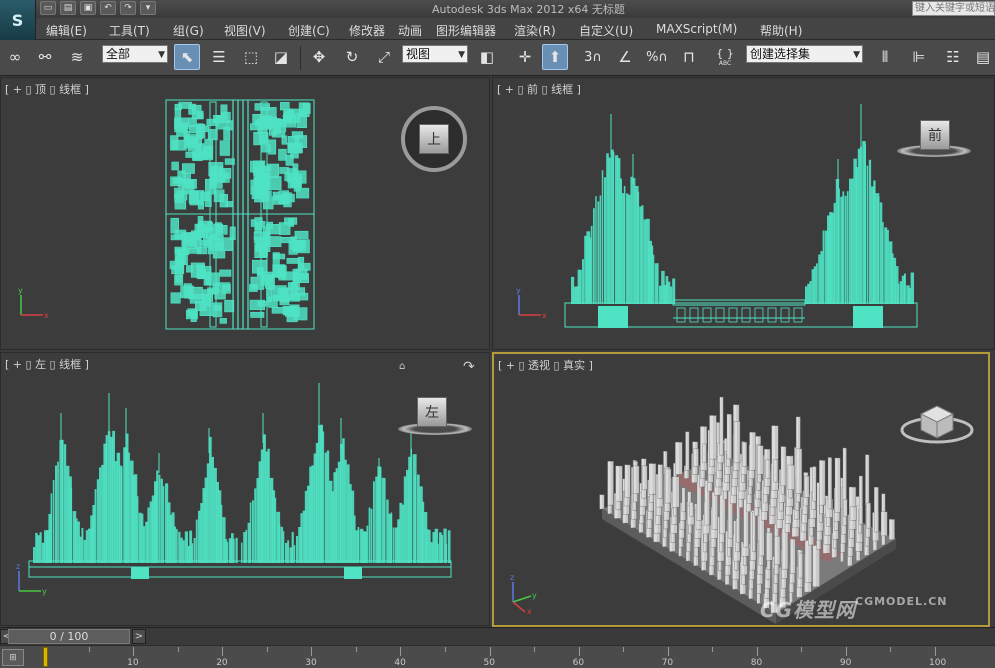  Describe the element at coordinates (555, 57) in the screenshot. I see `keyboard-shortcut-override-icon: ⬆` at that location.